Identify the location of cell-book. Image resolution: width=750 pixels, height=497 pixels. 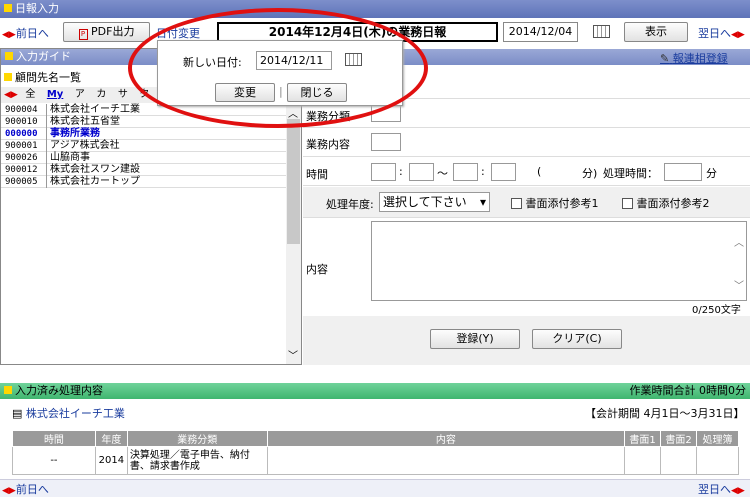
(717, 460).